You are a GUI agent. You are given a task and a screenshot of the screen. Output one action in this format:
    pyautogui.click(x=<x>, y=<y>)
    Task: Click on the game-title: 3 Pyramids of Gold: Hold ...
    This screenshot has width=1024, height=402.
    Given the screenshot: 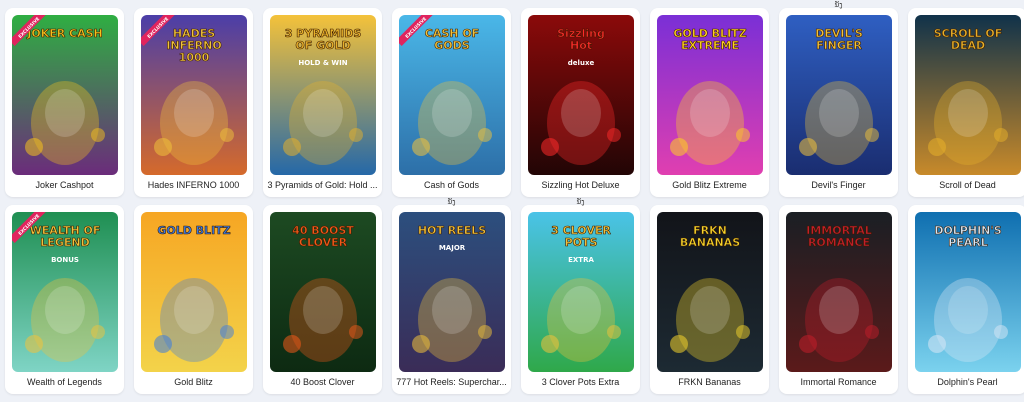 What is the action you would take?
    pyautogui.click(x=322, y=185)
    